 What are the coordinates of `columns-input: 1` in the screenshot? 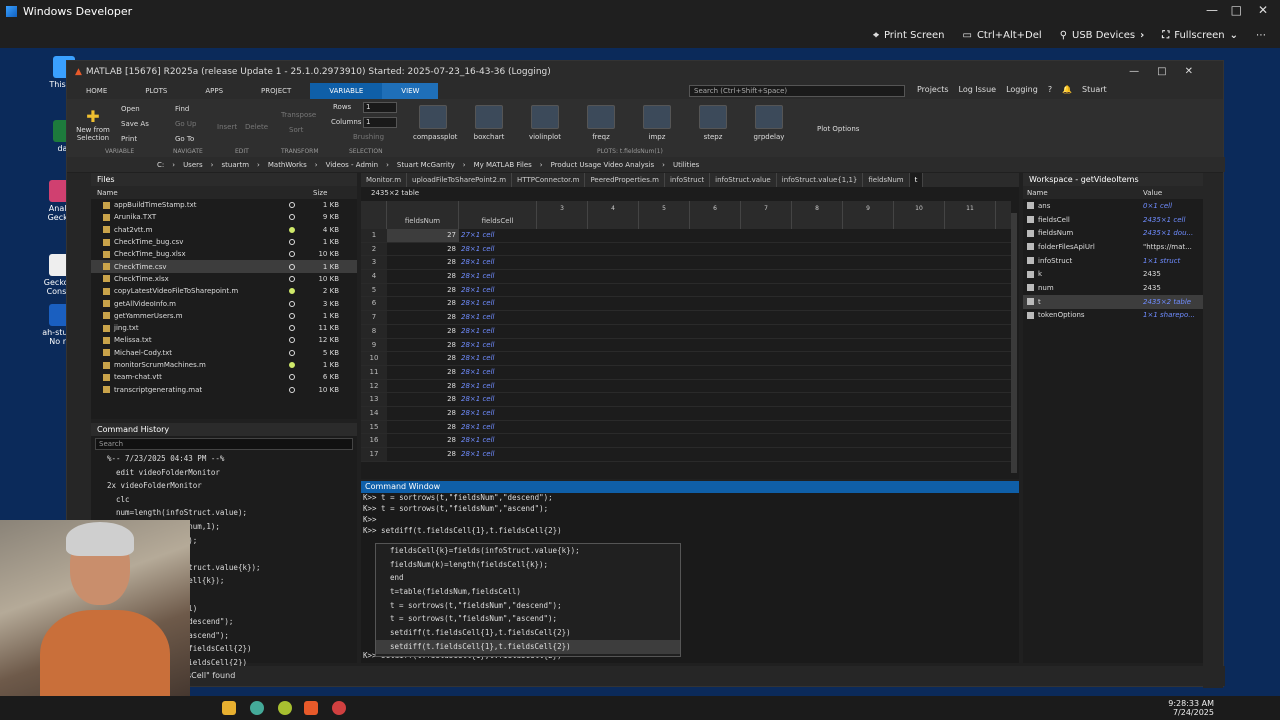 It's located at (380, 122).